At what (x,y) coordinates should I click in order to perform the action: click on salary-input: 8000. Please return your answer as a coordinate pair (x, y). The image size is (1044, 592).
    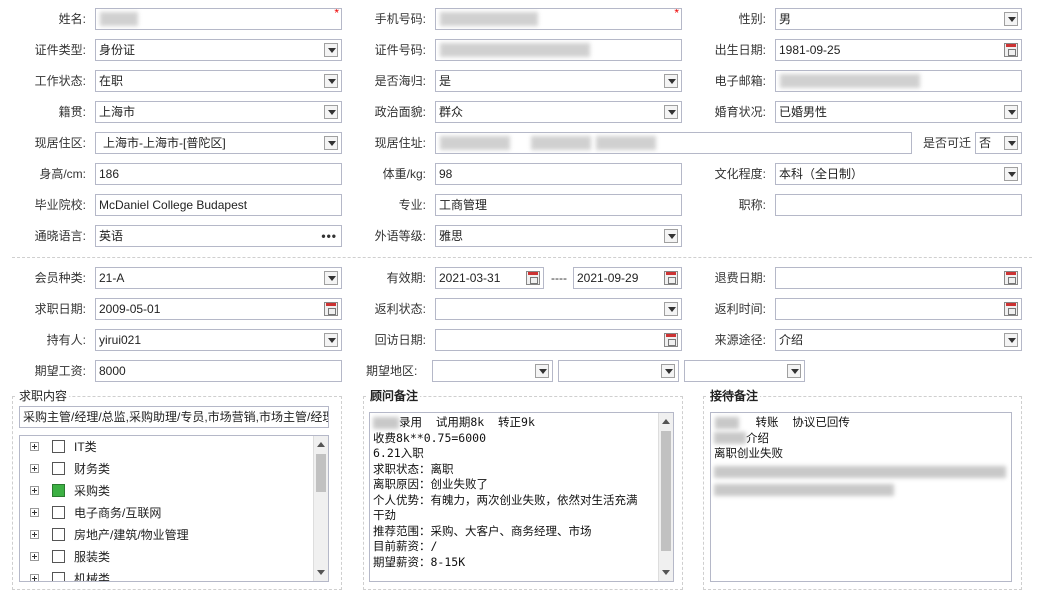
    Looking at the image, I should click on (218, 371).